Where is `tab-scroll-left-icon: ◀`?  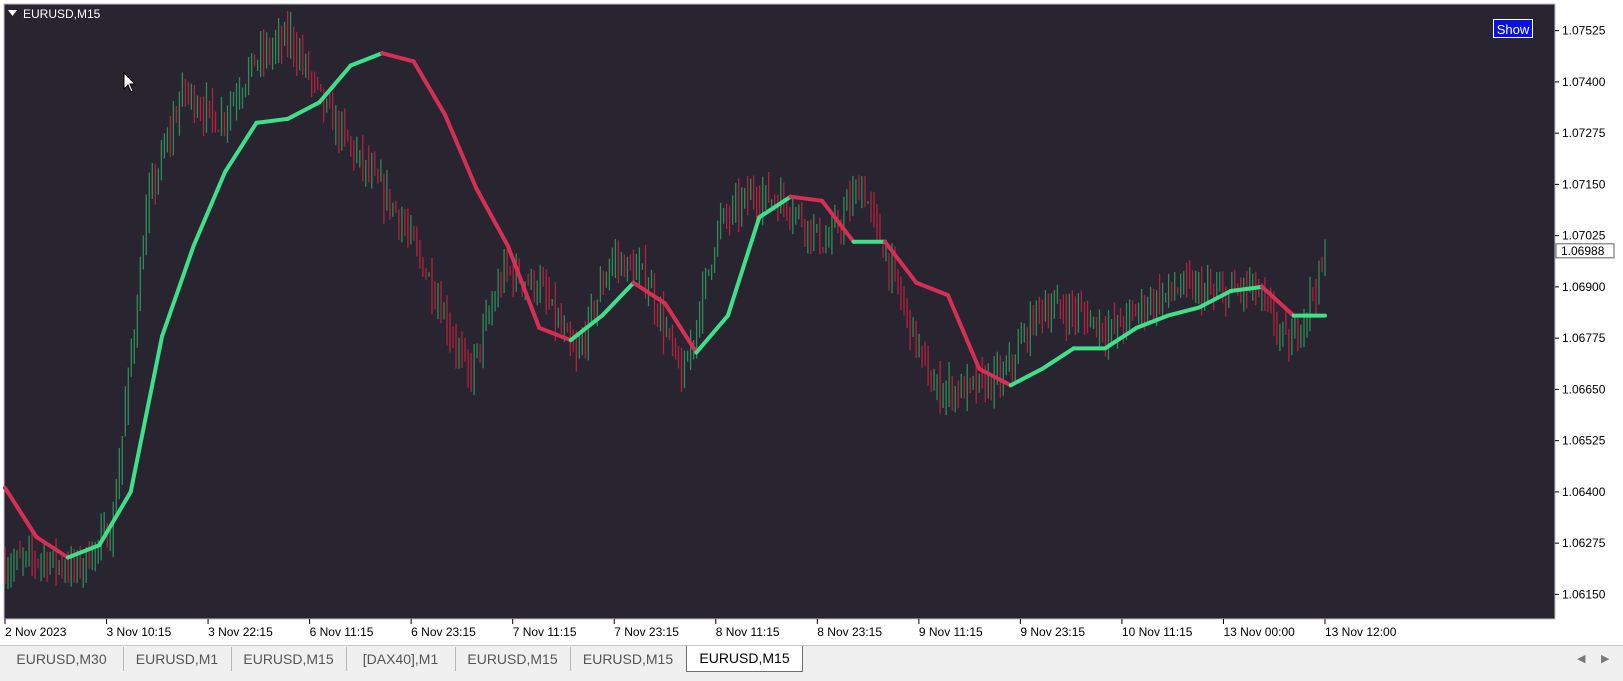 tab-scroll-left-icon: ◀ is located at coordinates (1581, 658).